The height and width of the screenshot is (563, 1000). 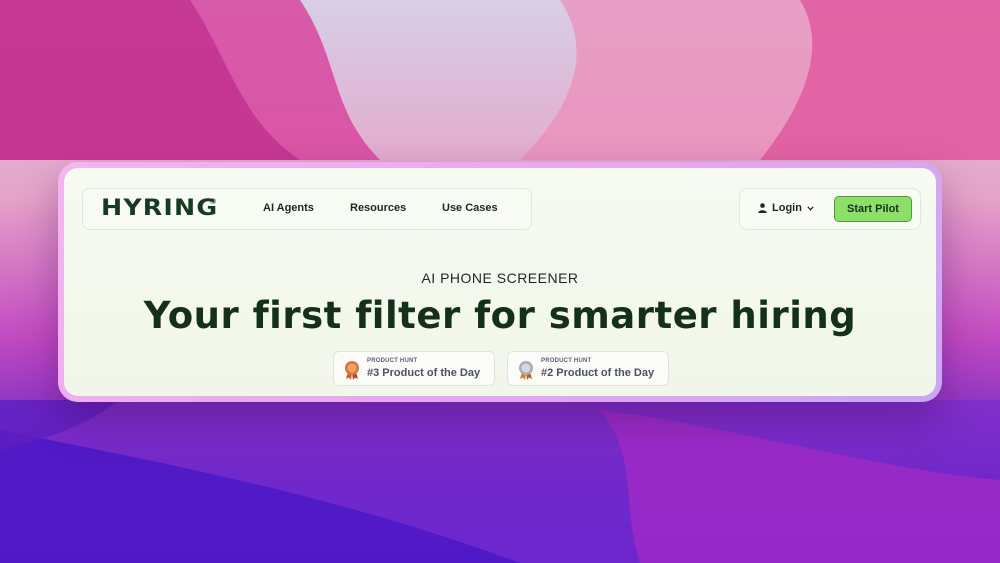 I want to click on user-icon, so click(x=762, y=208).